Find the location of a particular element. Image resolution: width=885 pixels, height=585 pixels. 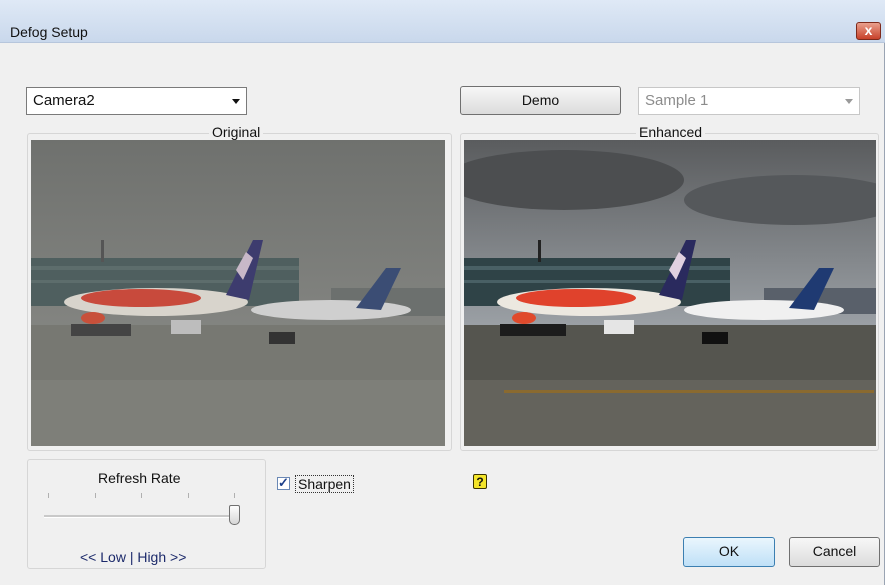

ok-button: OK is located at coordinates (729, 552).